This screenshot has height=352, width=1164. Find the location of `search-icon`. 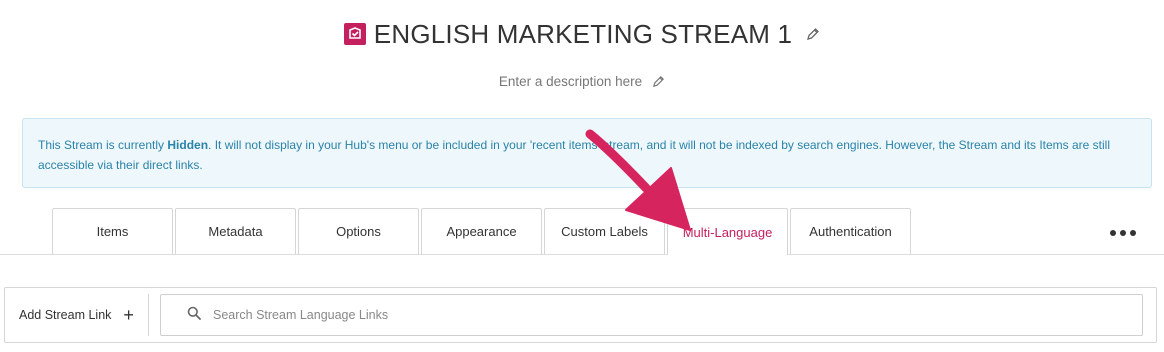

search-icon is located at coordinates (194, 315).